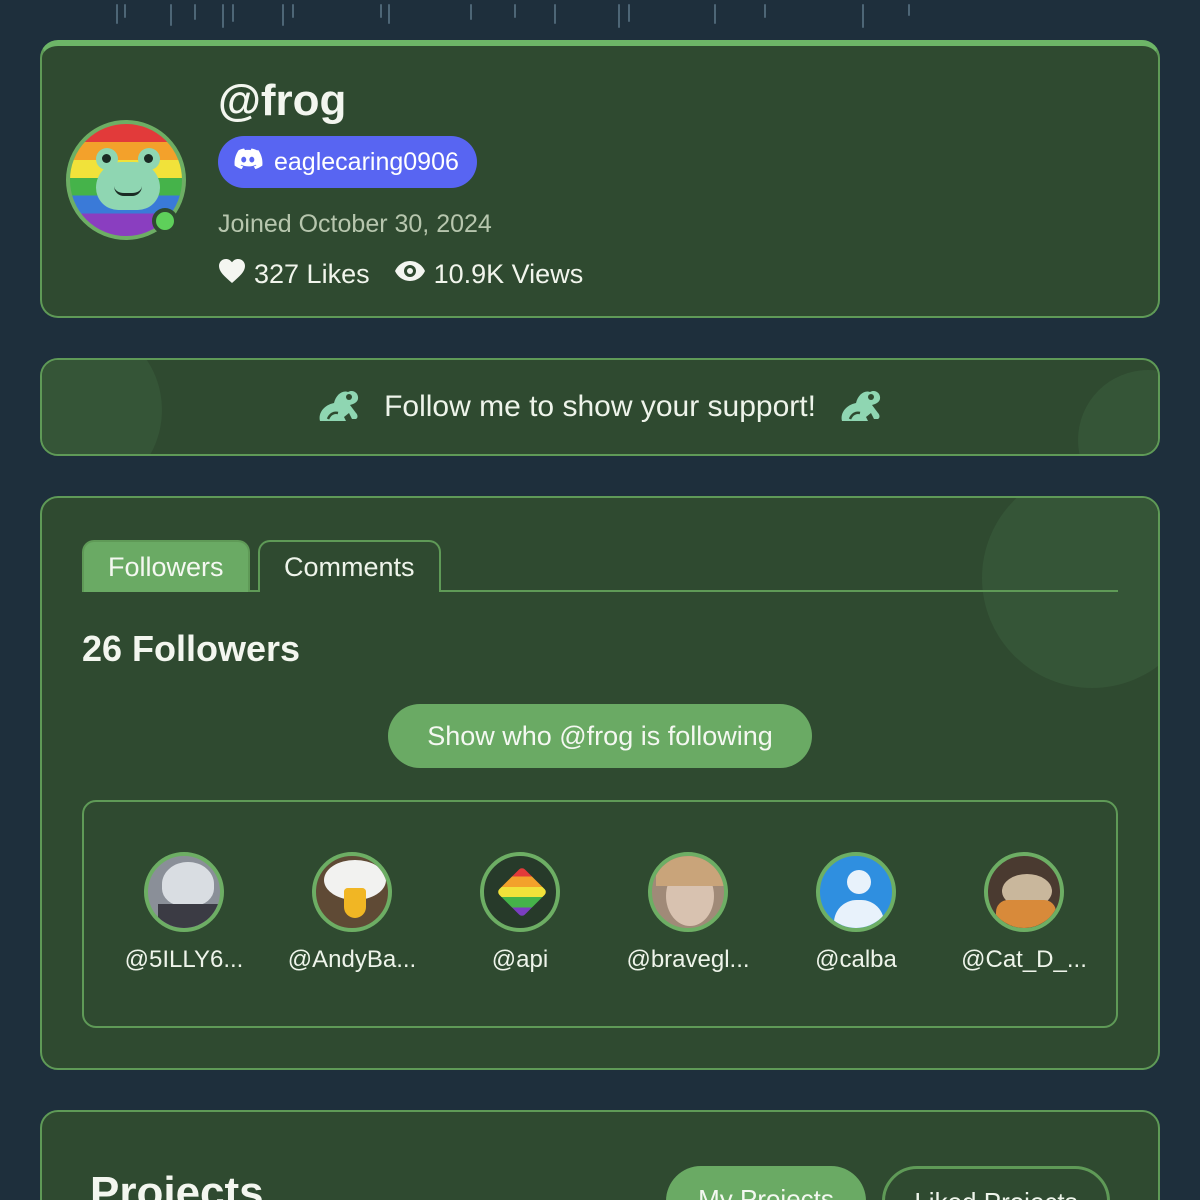 This screenshot has width=1200, height=1200. Describe the element at coordinates (410, 274) in the screenshot. I see `eye-icon` at that location.